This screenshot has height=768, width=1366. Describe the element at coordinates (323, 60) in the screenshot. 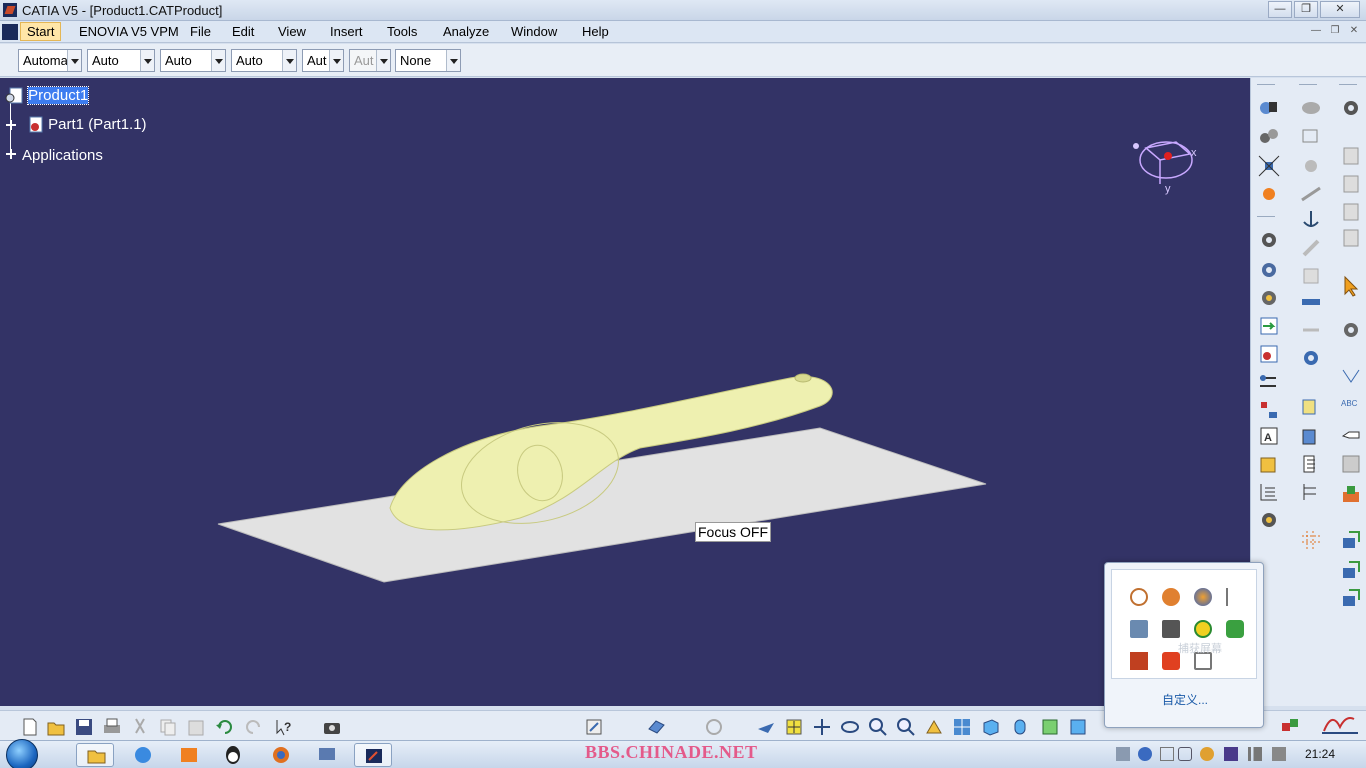

I see `point-symbol-combo: Aut` at that location.